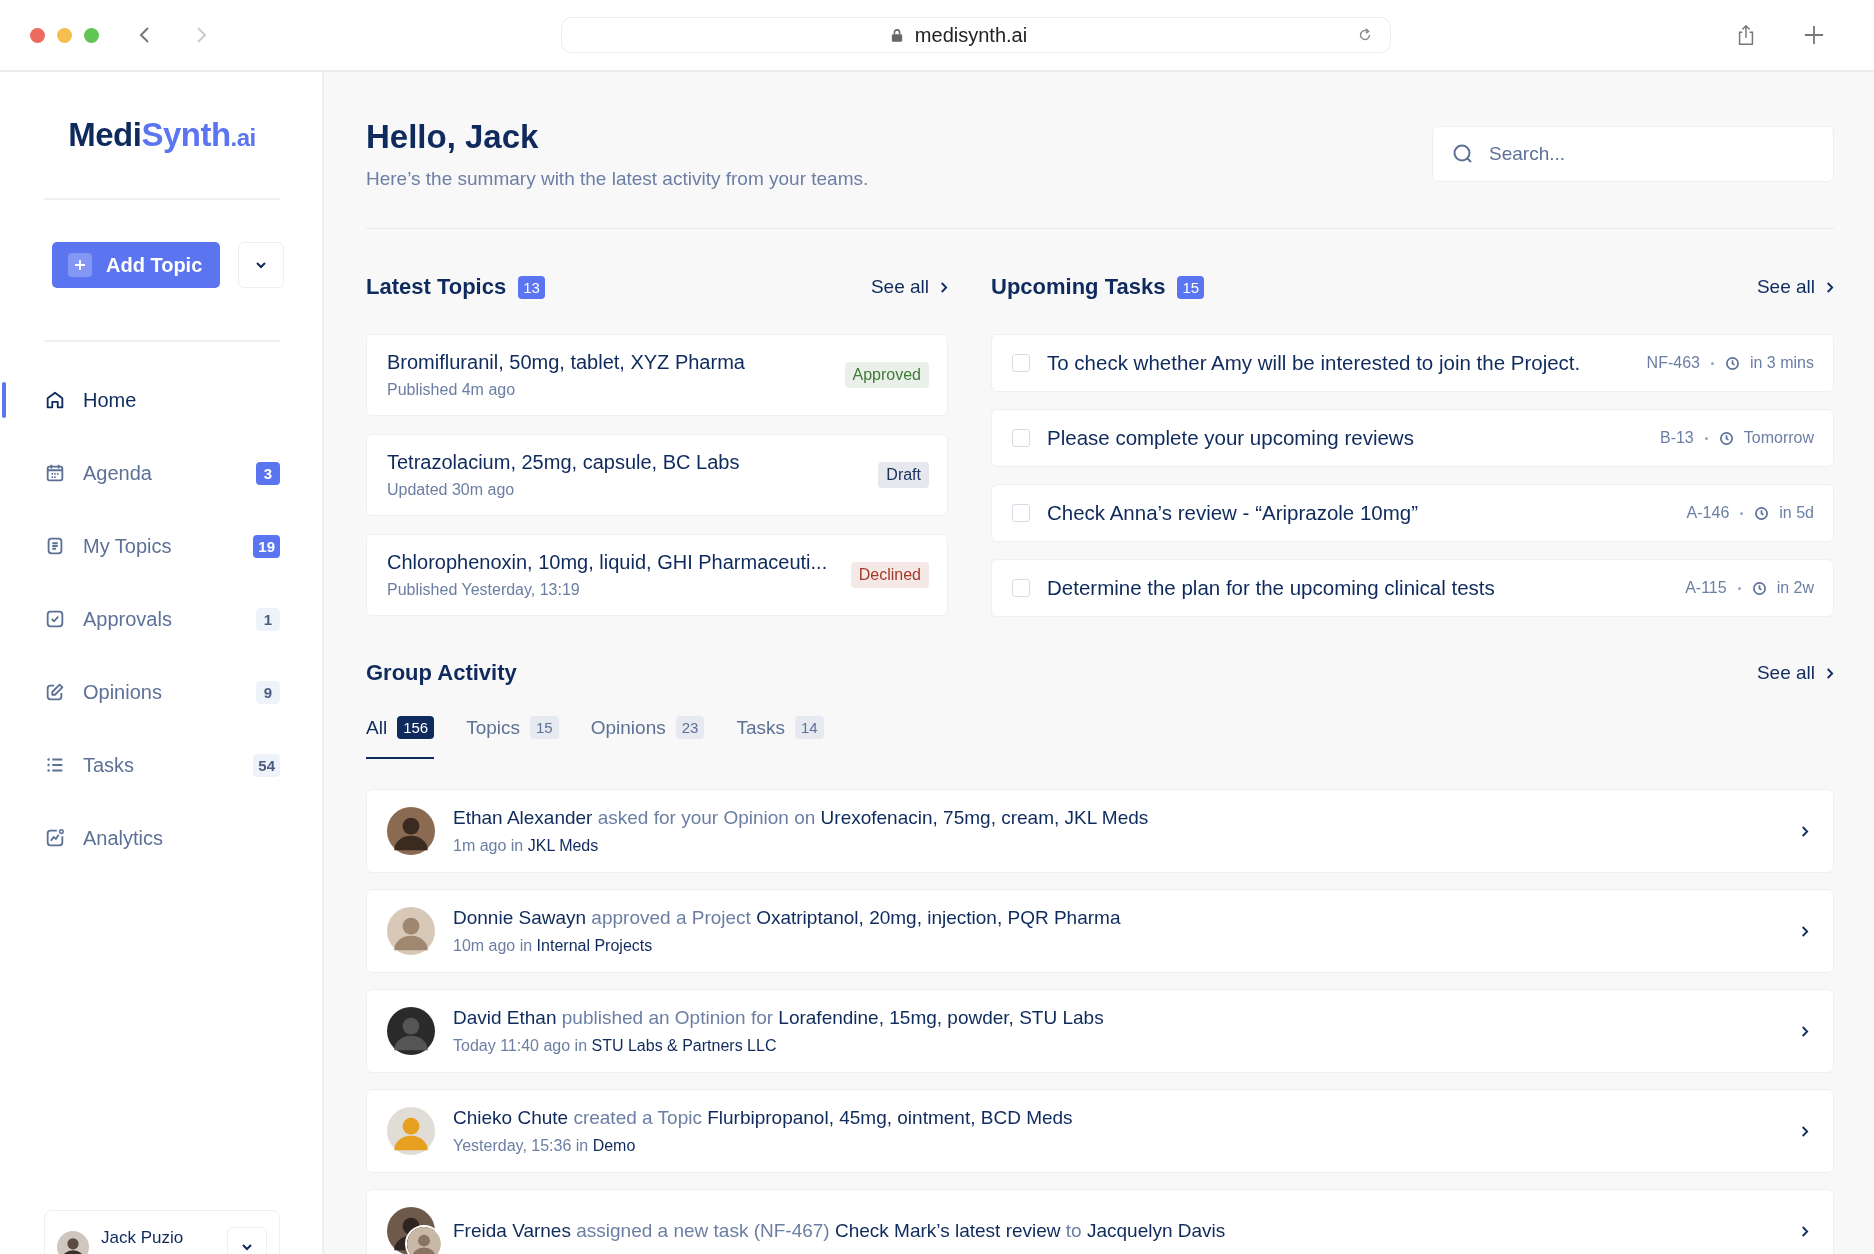 Image resolution: width=1874 pixels, height=1254 pixels. Describe the element at coordinates (840, 1231) in the screenshot. I see `activity-text: Freida Varnes assigned a new task (NF-467) Check Mark’s latest review to Jacquelyn Davis` at that location.